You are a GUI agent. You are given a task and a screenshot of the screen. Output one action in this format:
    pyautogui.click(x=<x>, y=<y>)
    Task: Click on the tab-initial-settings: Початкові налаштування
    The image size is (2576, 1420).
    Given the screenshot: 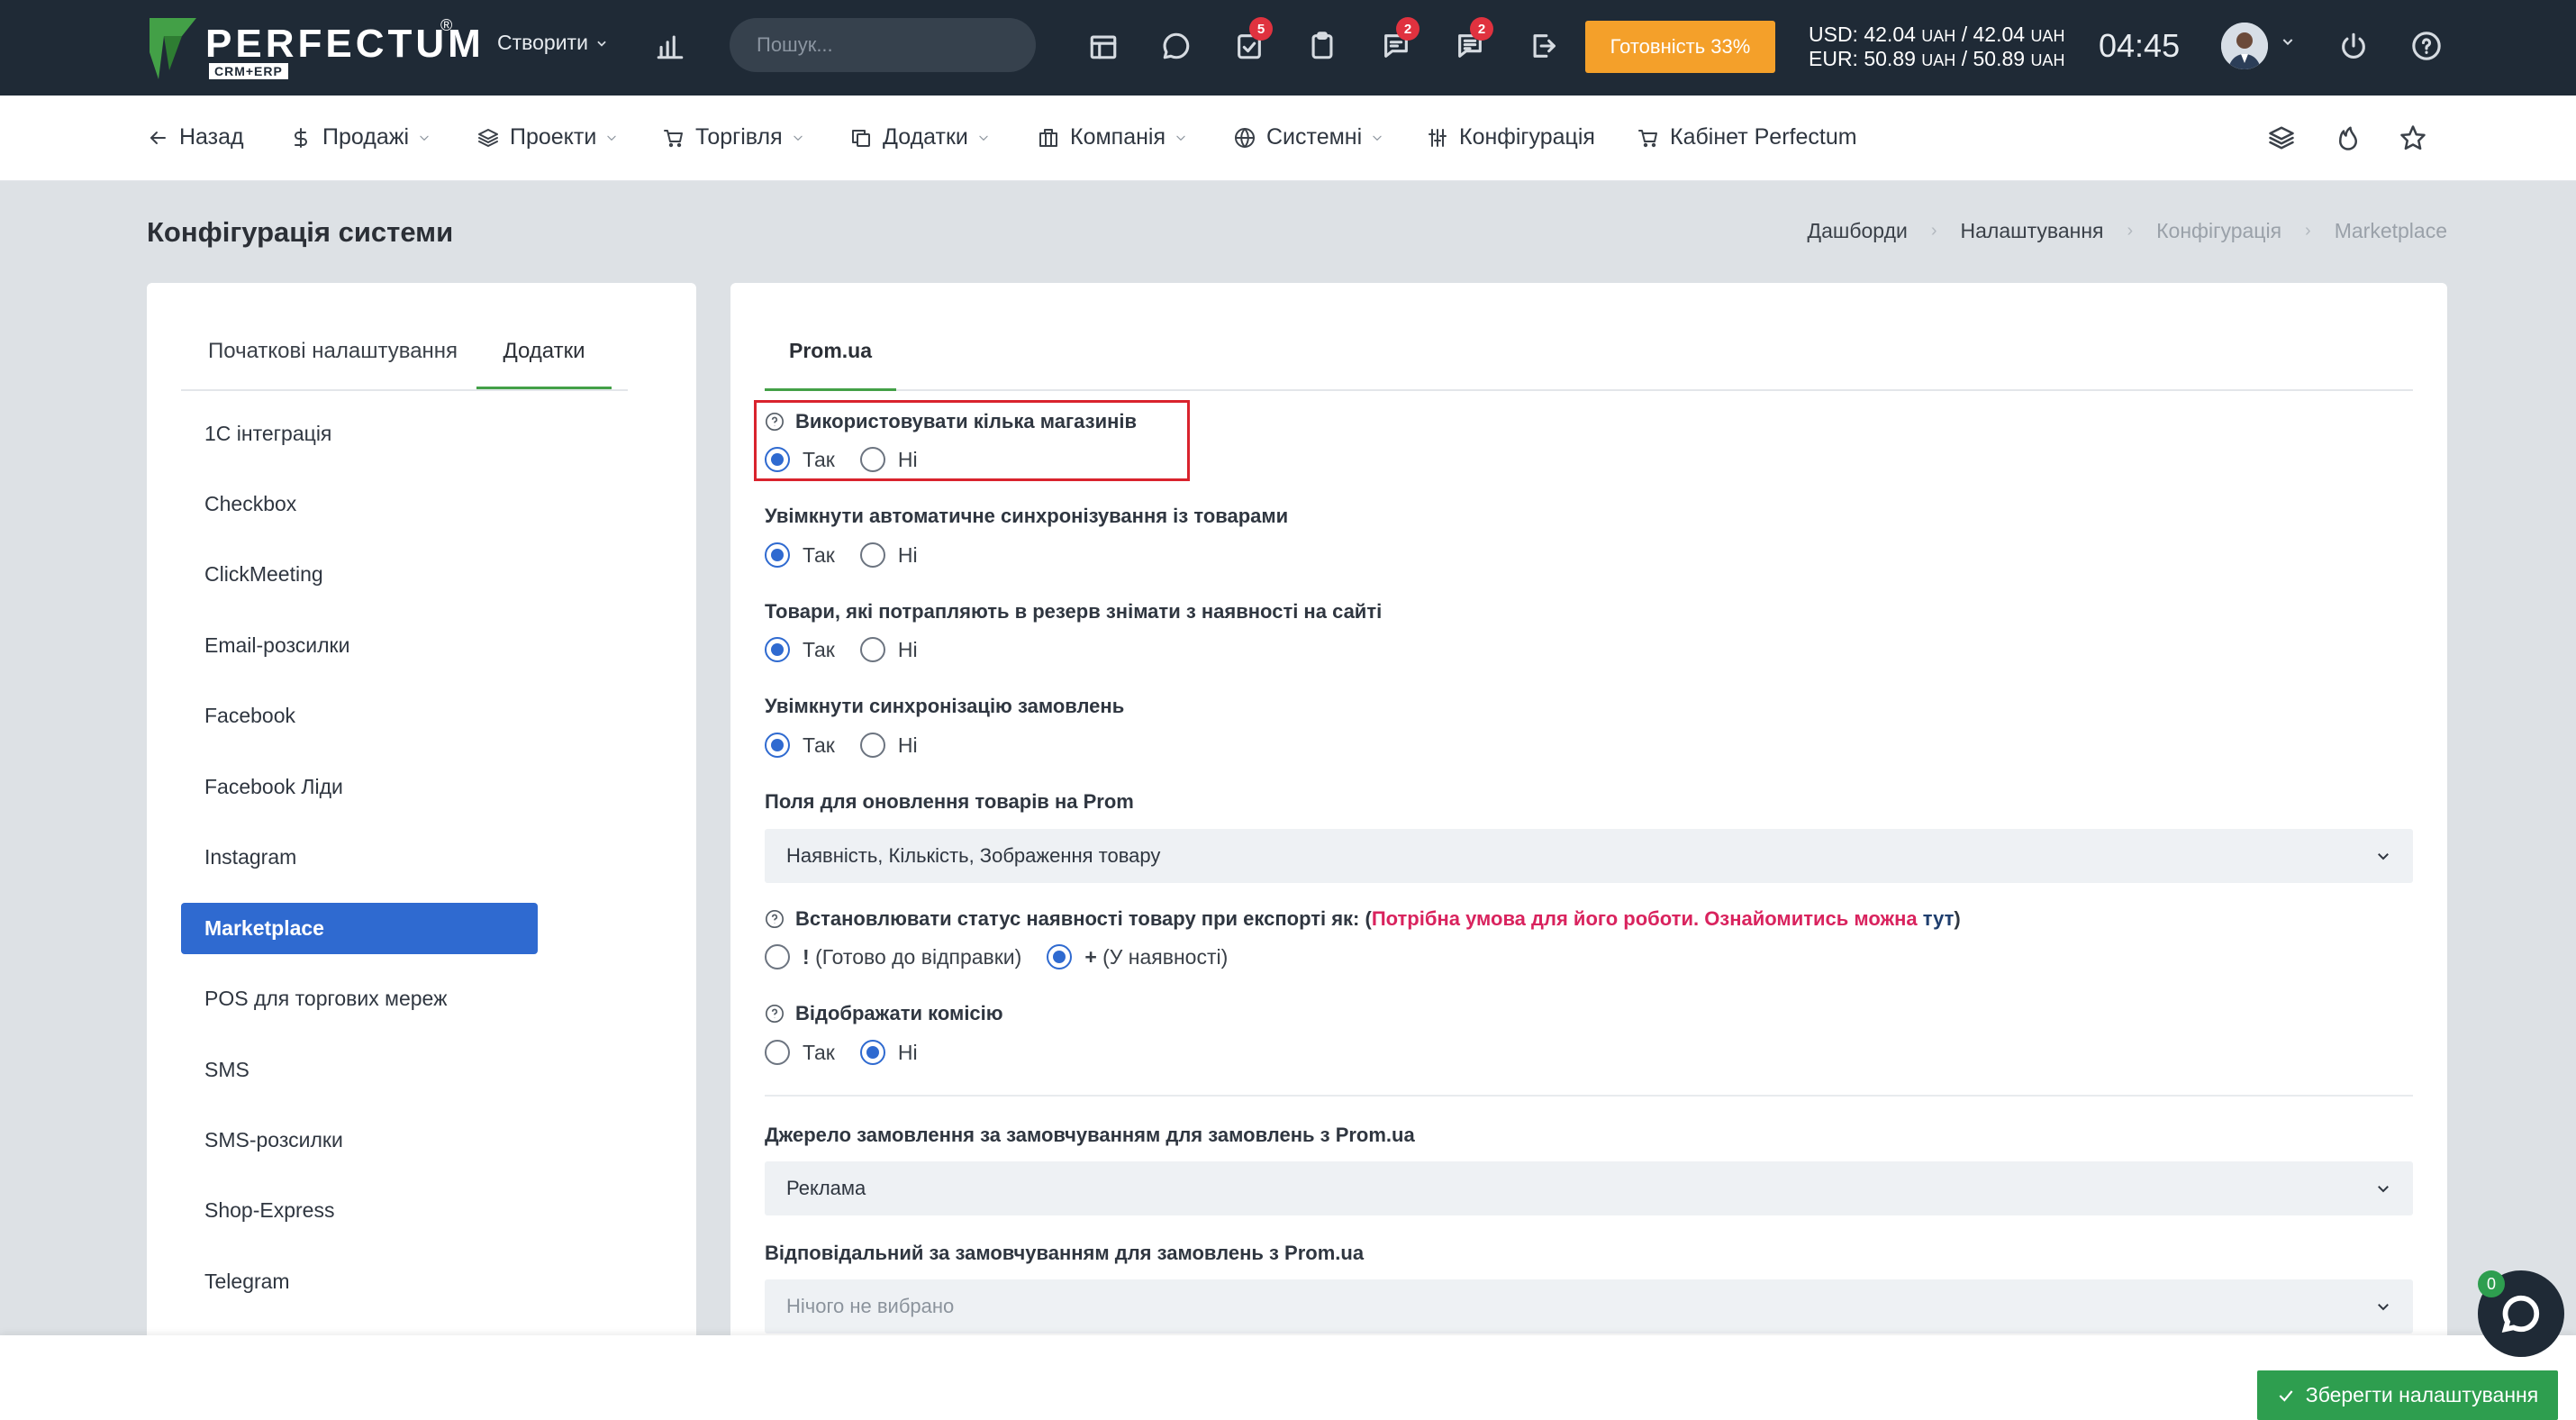 What is the action you would take?
    pyautogui.click(x=333, y=364)
    